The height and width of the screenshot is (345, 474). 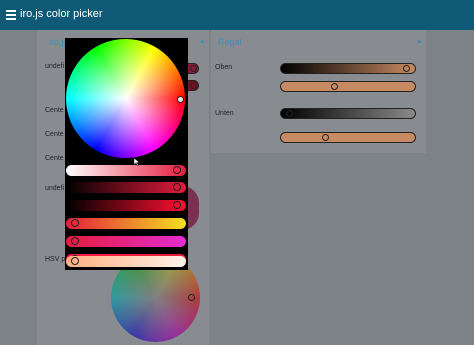 What do you see at coordinates (54, 158) in the screenshot?
I see `left-label-4: Cente` at bounding box center [54, 158].